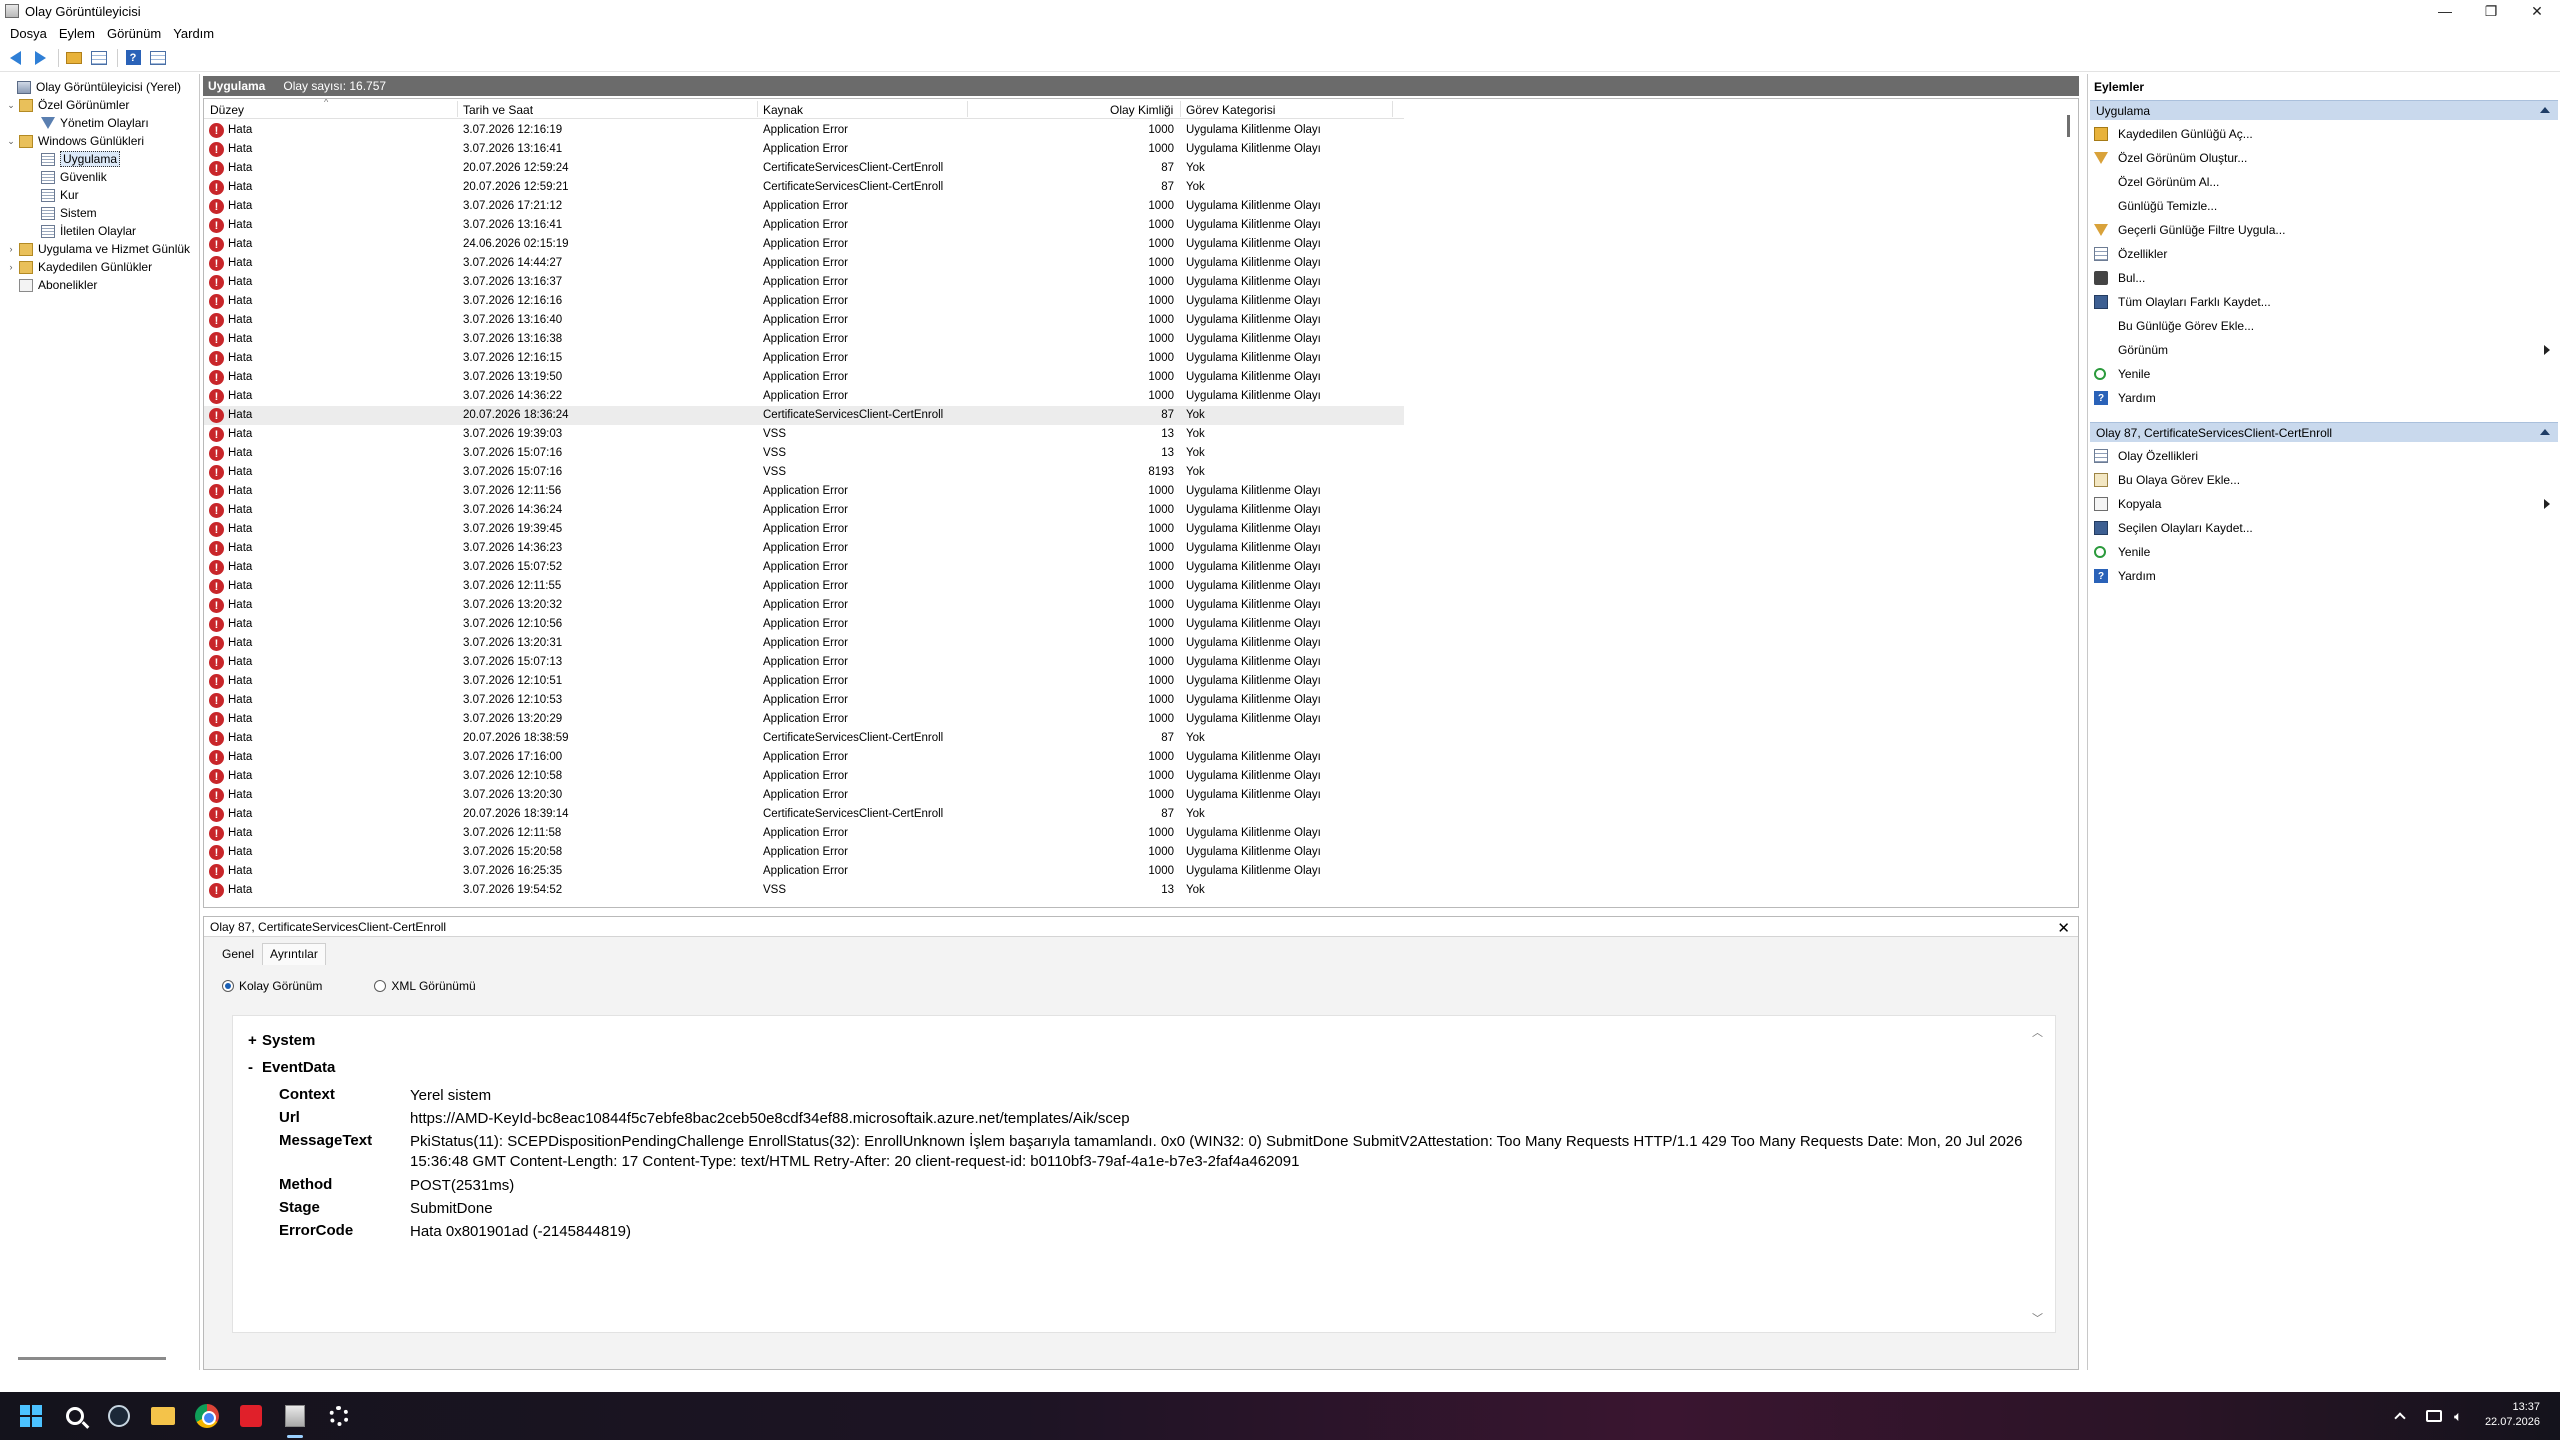 The image size is (2560, 1440). What do you see at coordinates (193, 33) in the screenshot?
I see `menu-help: Yardım` at bounding box center [193, 33].